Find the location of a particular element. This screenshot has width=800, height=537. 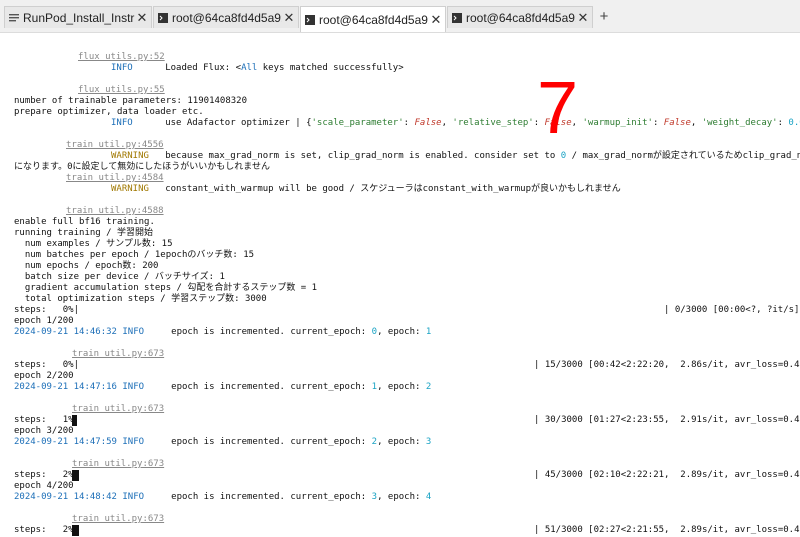

log-line: prepare optimizer, data loader etc. is located at coordinates (109, 112).